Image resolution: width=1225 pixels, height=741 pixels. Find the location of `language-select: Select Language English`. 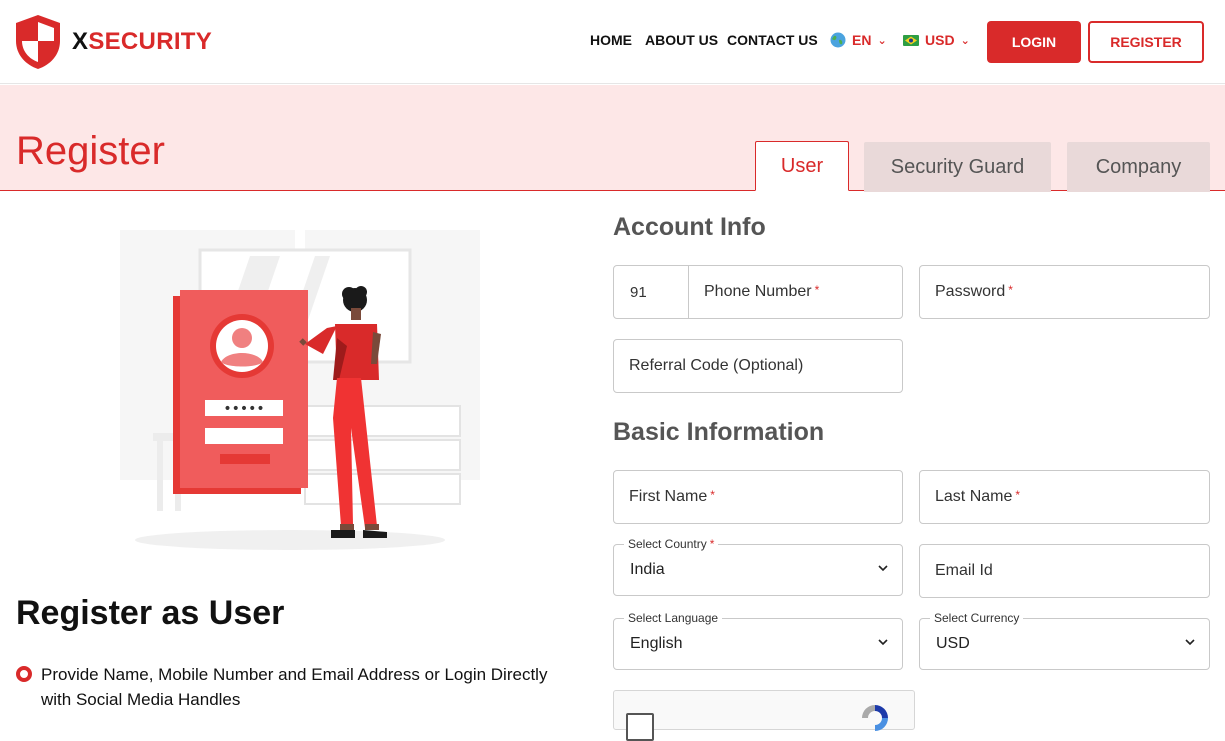

language-select: Select Language English is located at coordinates (758, 640).